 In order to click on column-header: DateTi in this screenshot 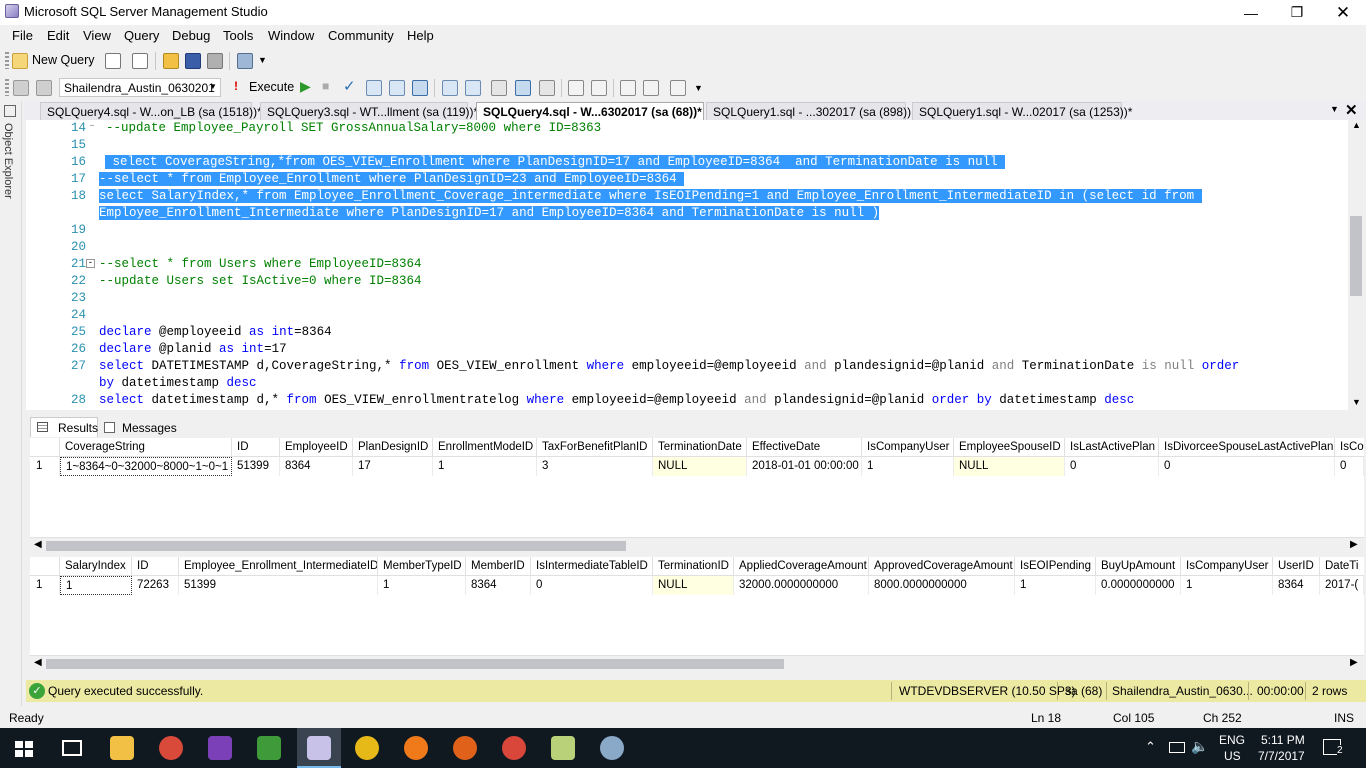, I will do `click(1342, 566)`.